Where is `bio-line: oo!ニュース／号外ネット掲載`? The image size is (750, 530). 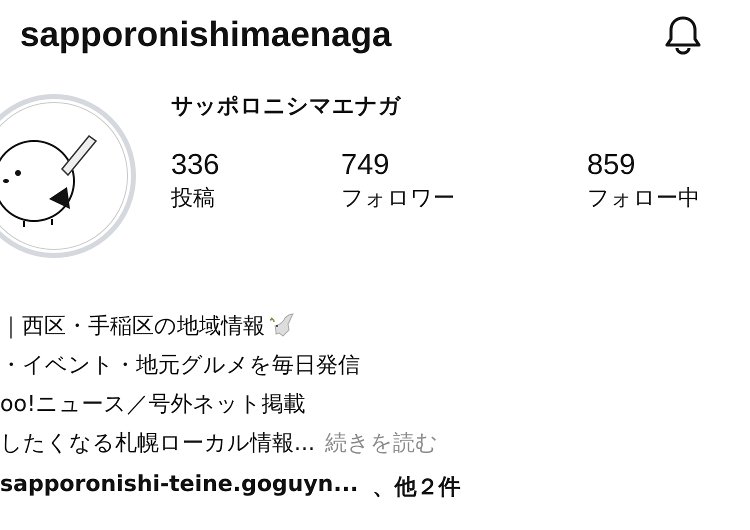 bio-line: oo!ニュース／号外ネット掲載 is located at coordinates (153, 404).